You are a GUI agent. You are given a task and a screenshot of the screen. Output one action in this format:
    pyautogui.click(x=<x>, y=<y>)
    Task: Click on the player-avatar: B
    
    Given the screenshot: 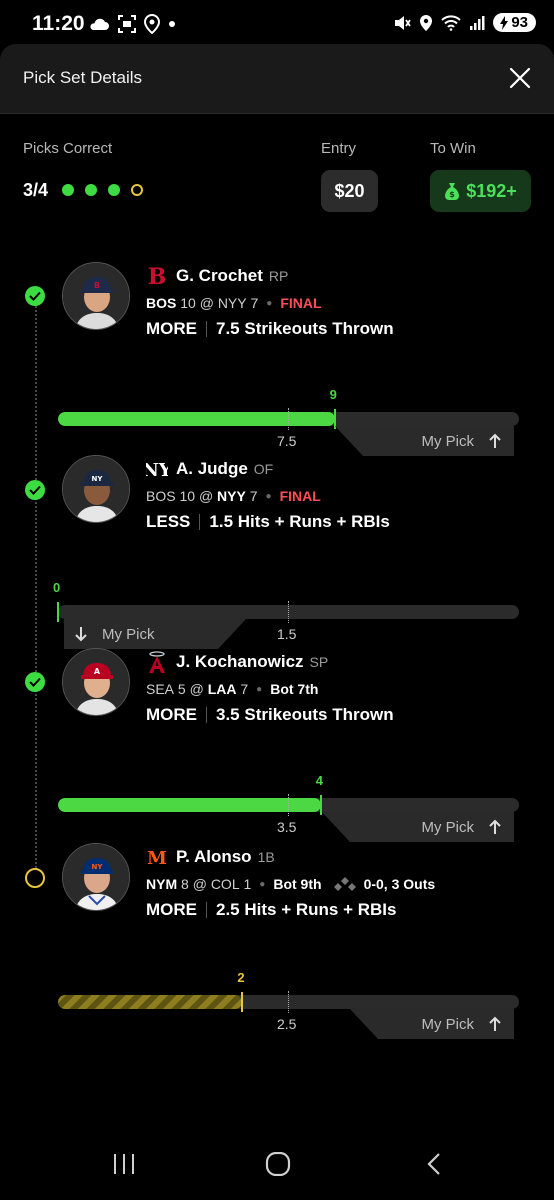 What is the action you would take?
    pyautogui.click(x=96, y=296)
    